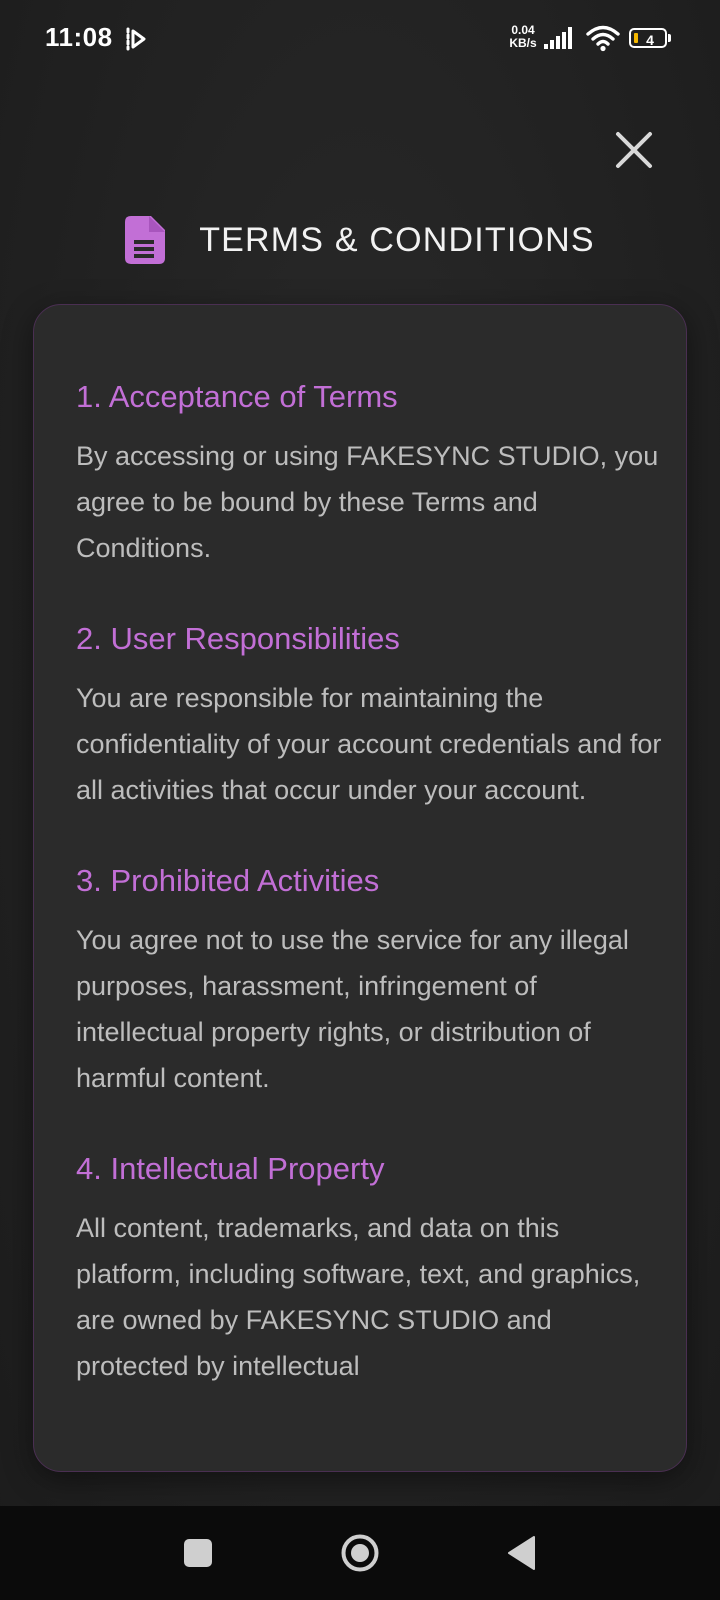 Image resolution: width=720 pixels, height=1600 pixels. I want to click on status-time: 11:08, so click(79, 37).